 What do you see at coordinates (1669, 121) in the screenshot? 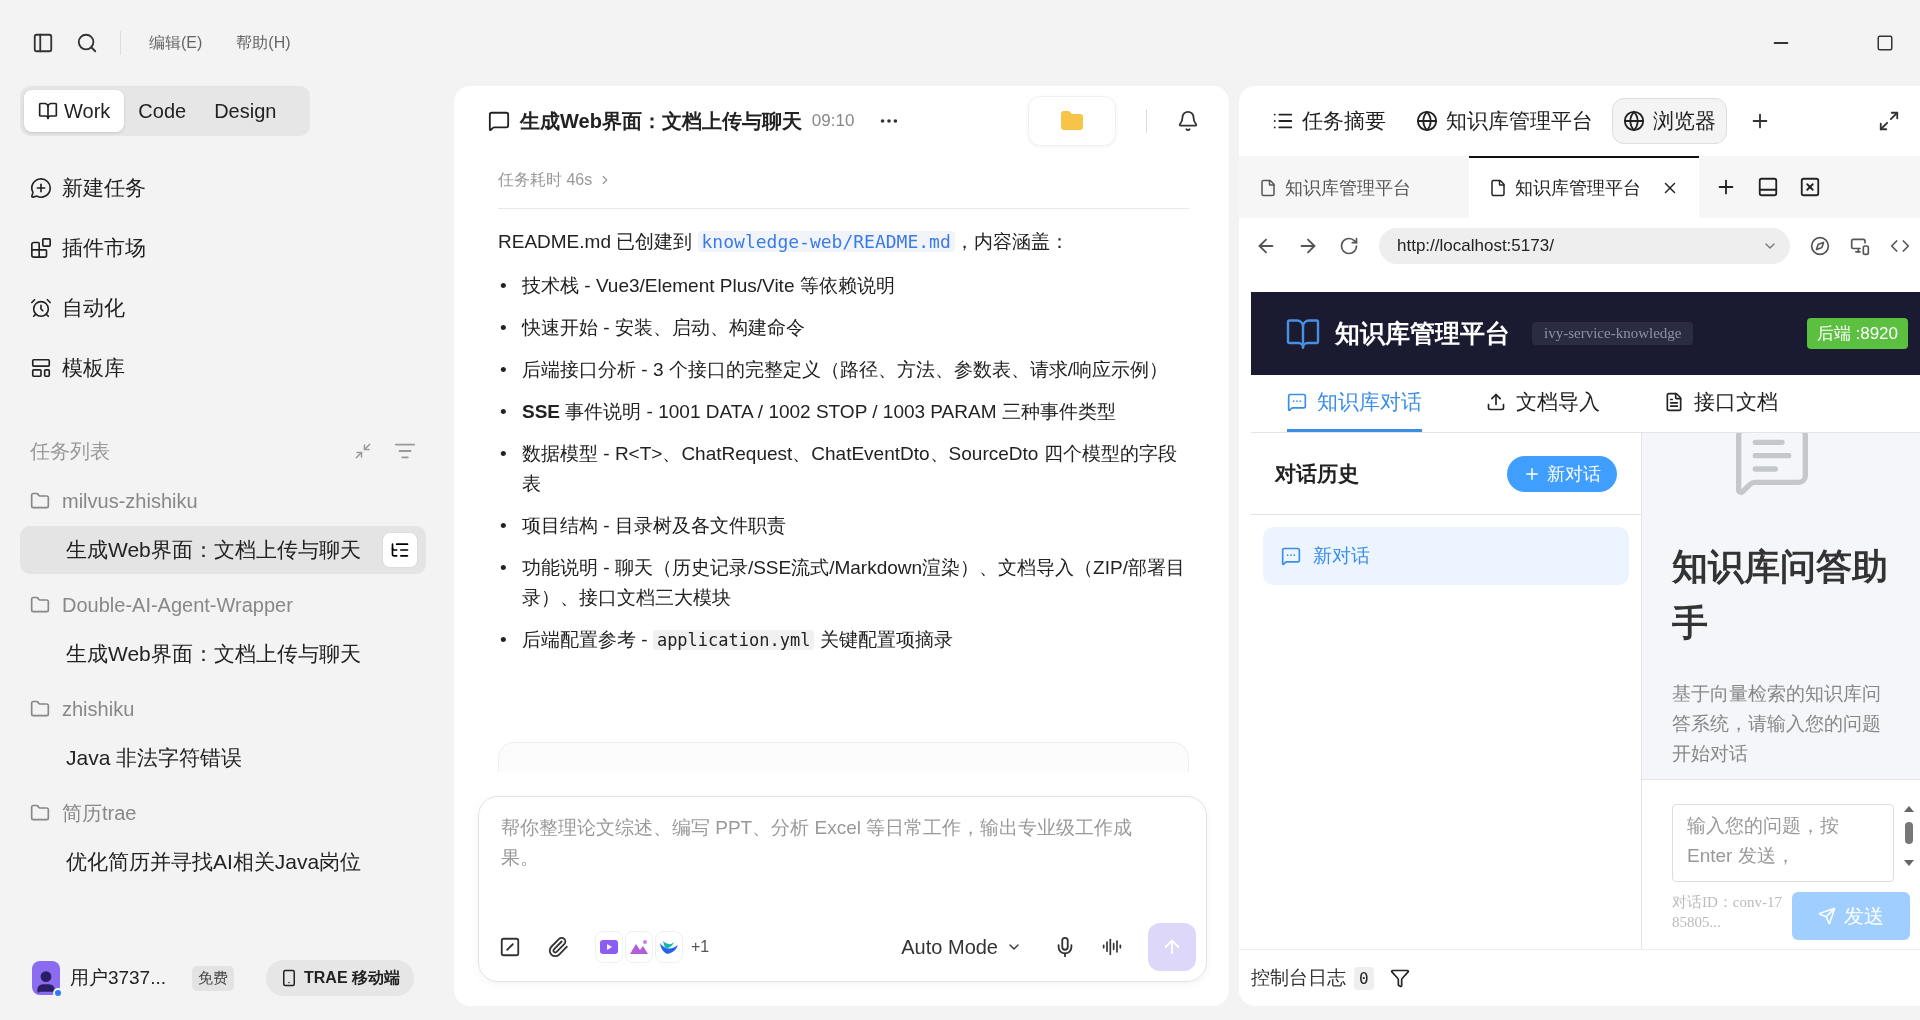
I see `panel-tab: 浏览器` at bounding box center [1669, 121].